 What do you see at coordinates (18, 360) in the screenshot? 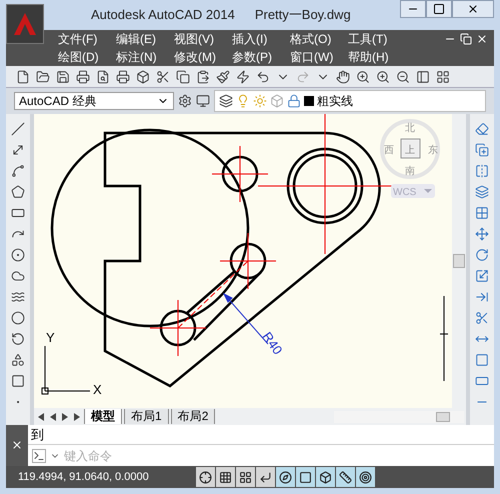
I see `block-icon` at bounding box center [18, 360].